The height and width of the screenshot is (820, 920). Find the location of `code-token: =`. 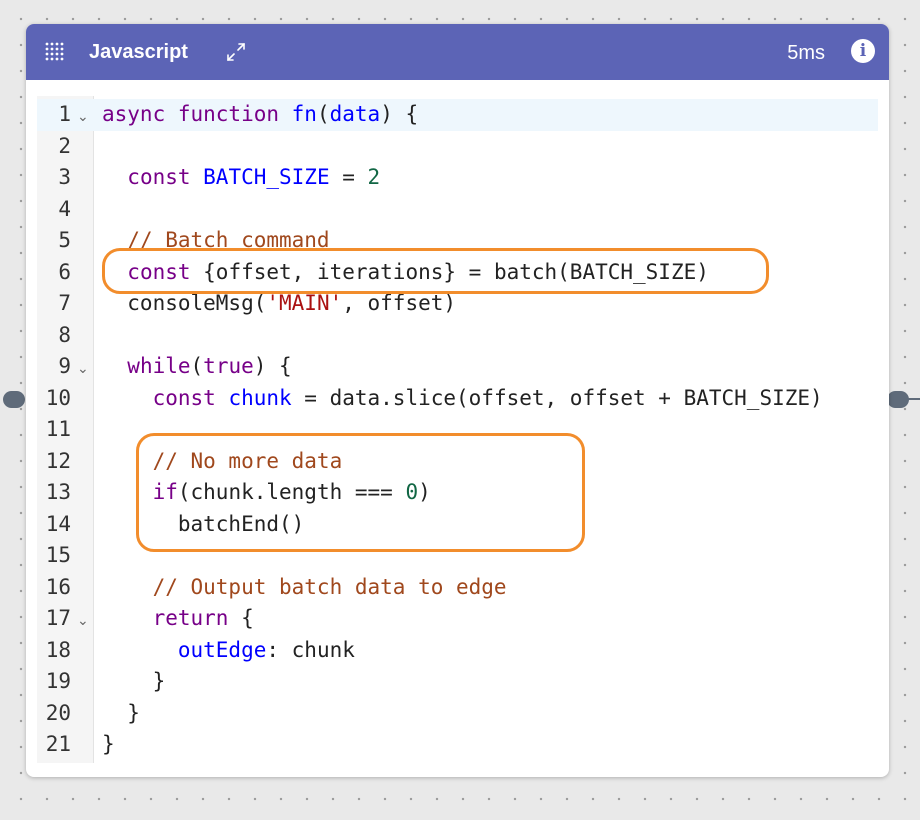

code-token: = is located at coordinates (348, 177).